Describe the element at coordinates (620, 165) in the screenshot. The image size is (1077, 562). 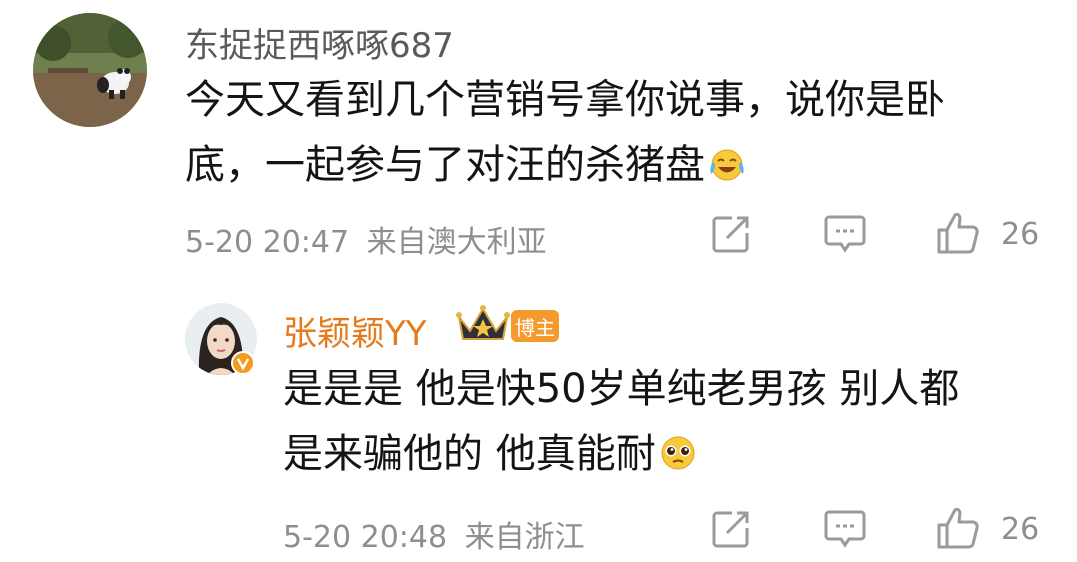
I see `comment-text-line-2: 底，一起参与了对汪的杀猪盘` at that location.